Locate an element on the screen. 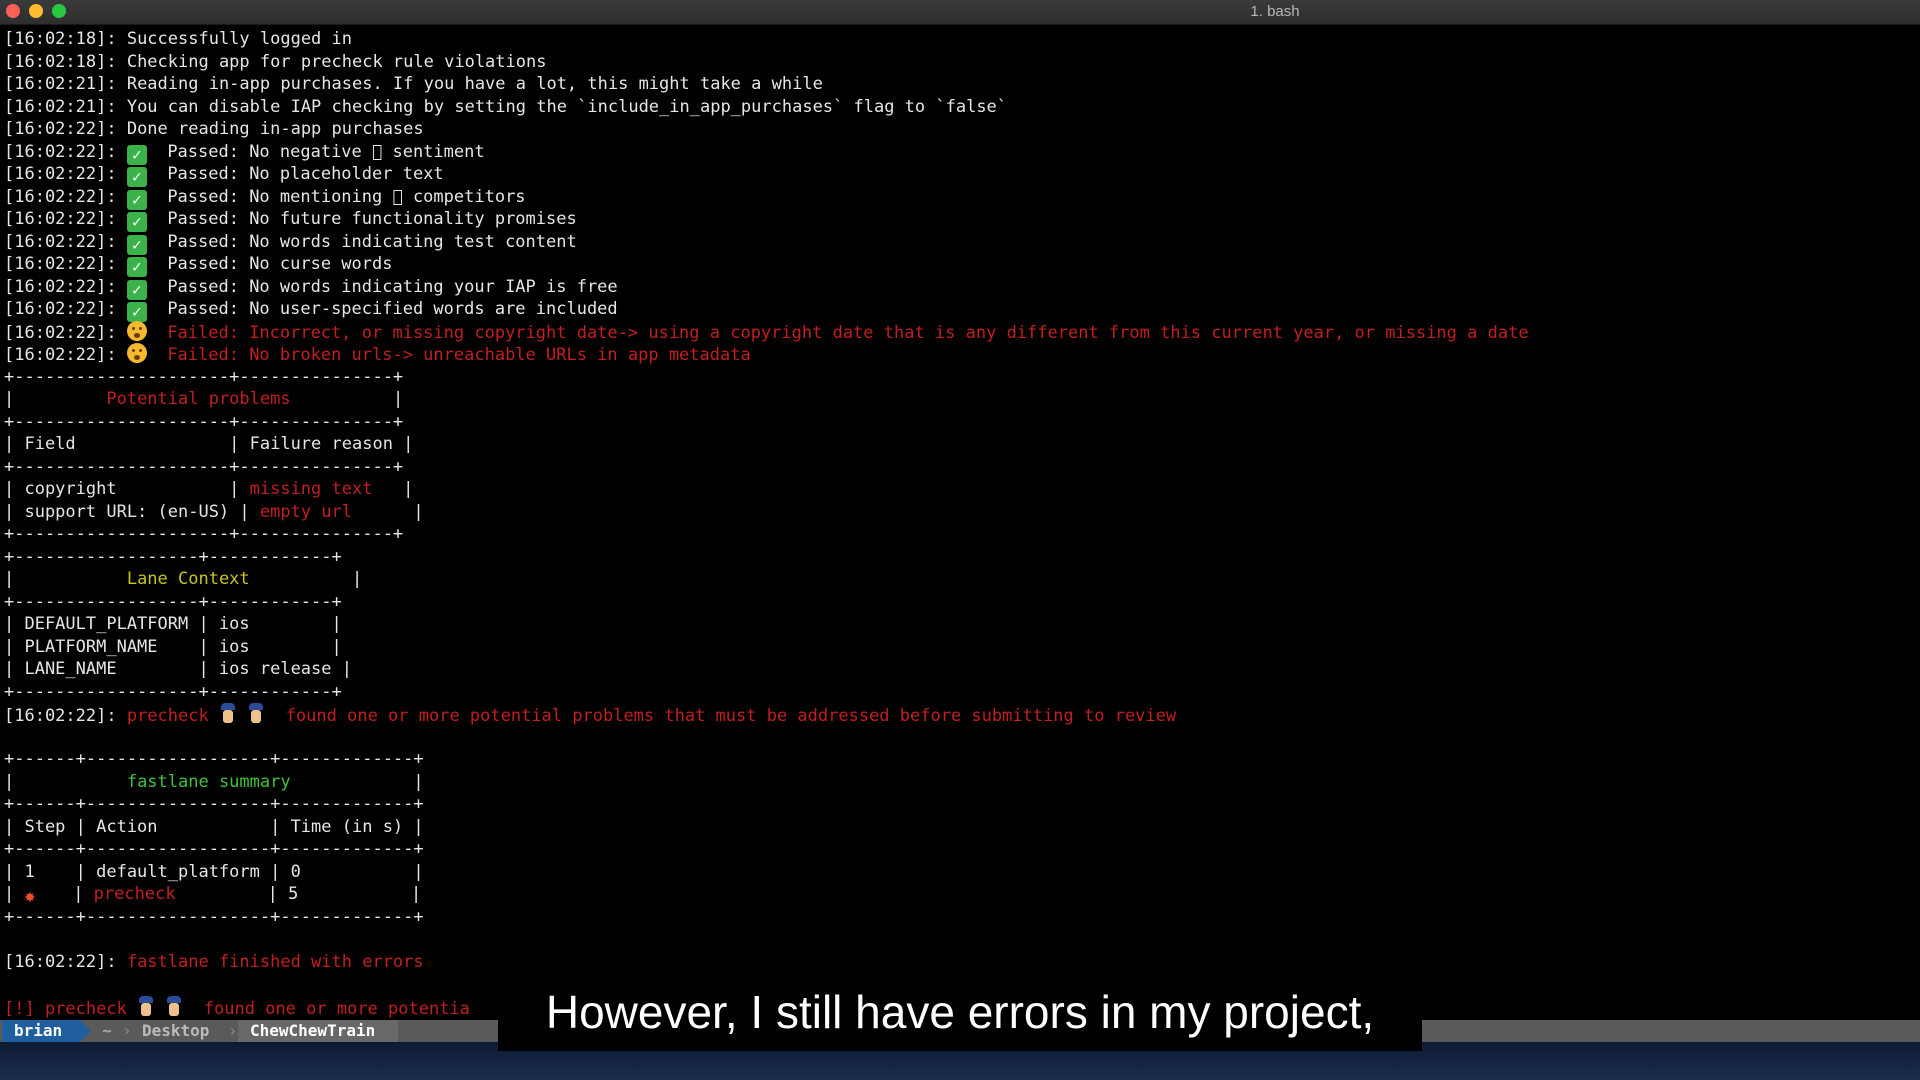 The width and height of the screenshot is (1920, 1080). window-titlebar: 1. bash is located at coordinates (960, 12).